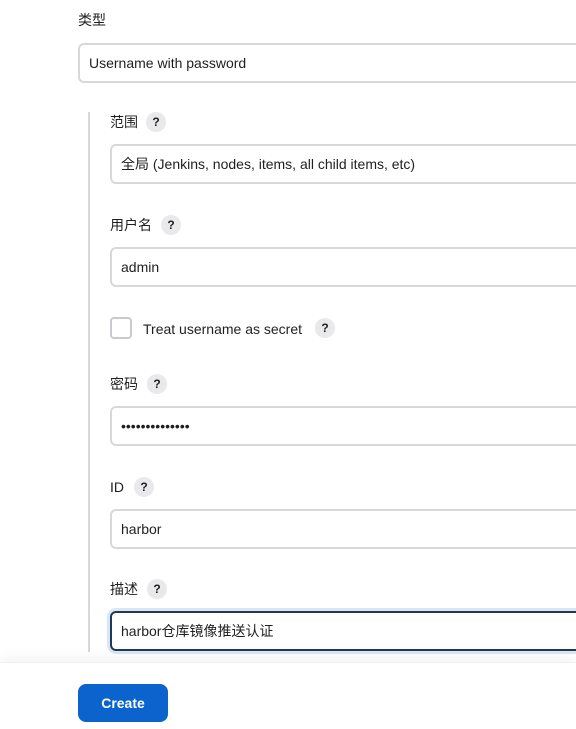 Image resolution: width=576 pixels, height=729 pixels. I want to click on description-label: 描述, so click(124, 589).